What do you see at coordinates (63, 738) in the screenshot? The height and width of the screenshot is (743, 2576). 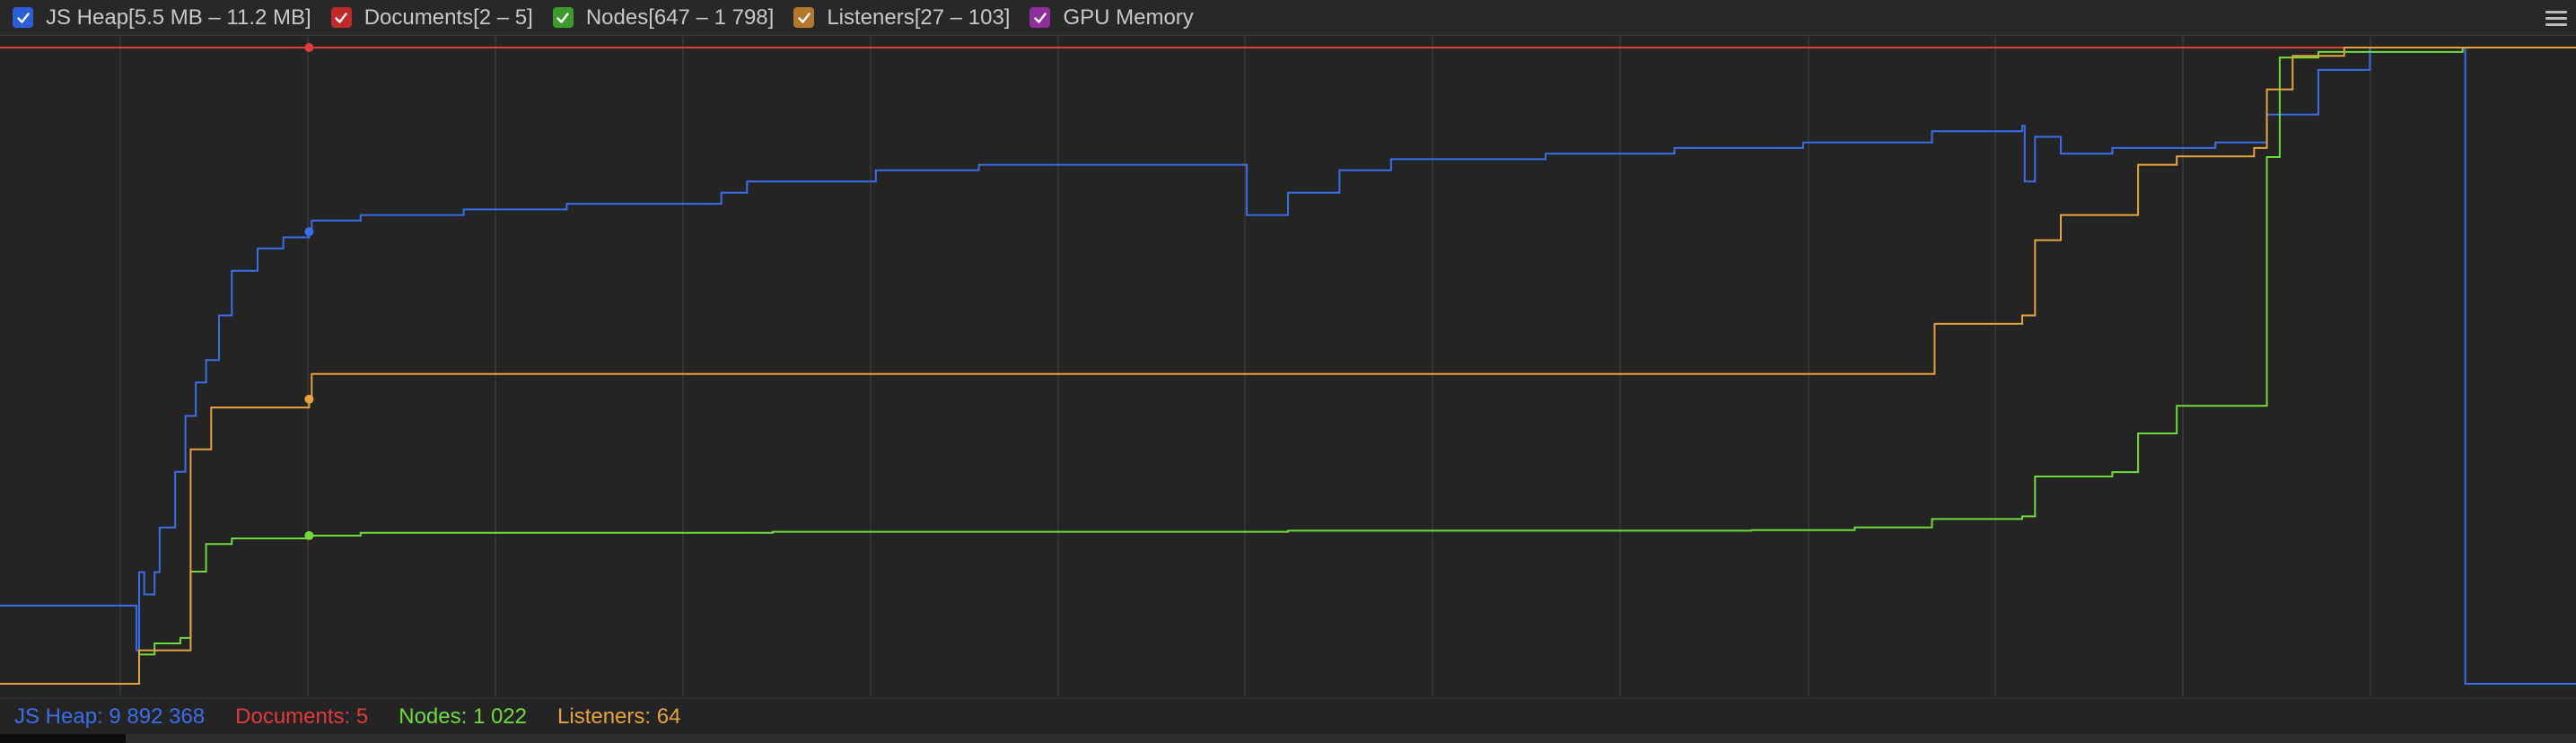 I see `scrollbar-thumb` at bounding box center [63, 738].